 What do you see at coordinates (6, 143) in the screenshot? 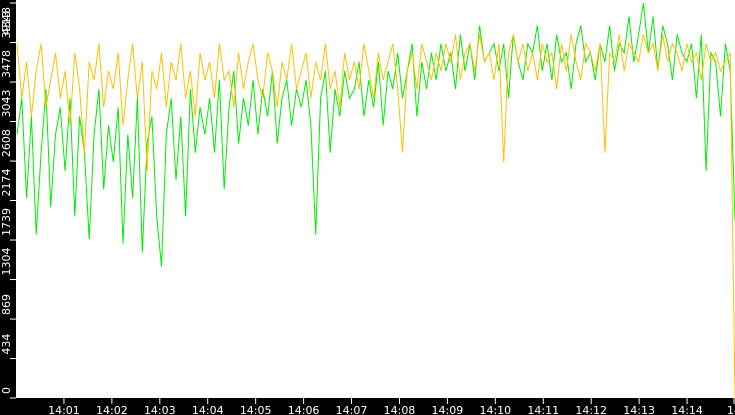
I see `y-tick-label: 2608` at bounding box center [6, 143].